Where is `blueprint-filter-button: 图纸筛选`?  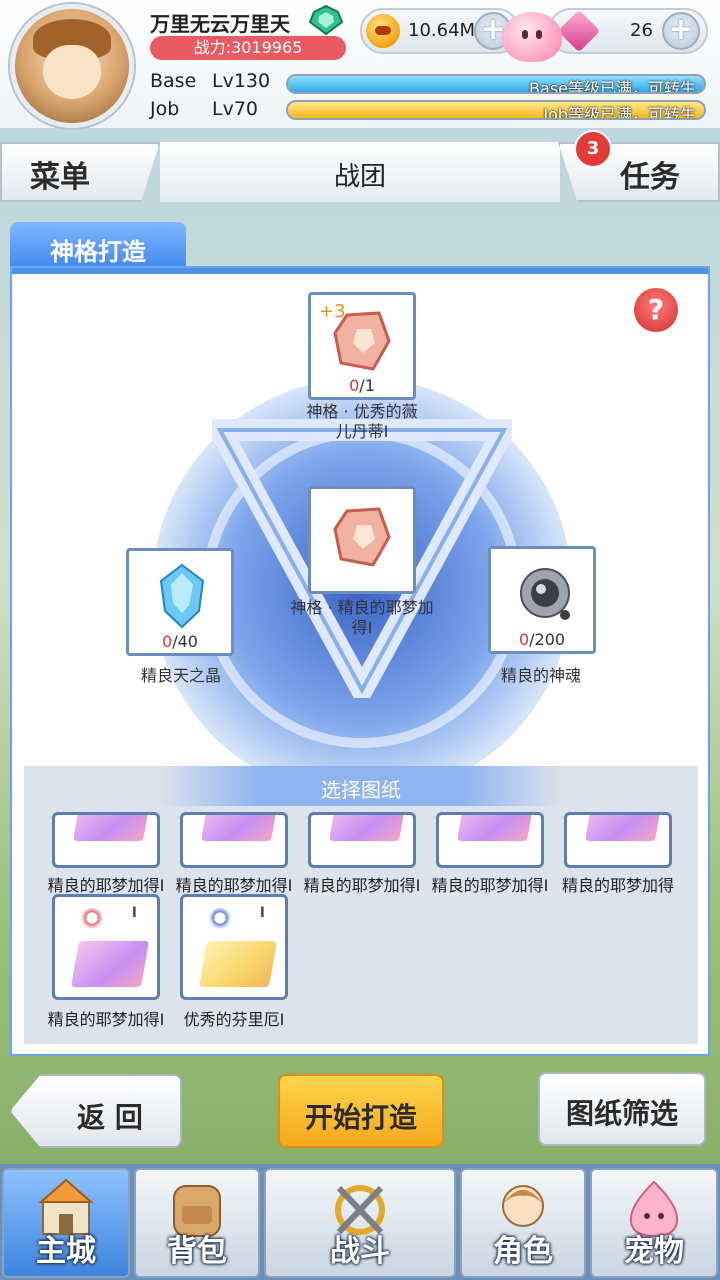
blueprint-filter-button: 图纸筛选 is located at coordinates (622, 1109).